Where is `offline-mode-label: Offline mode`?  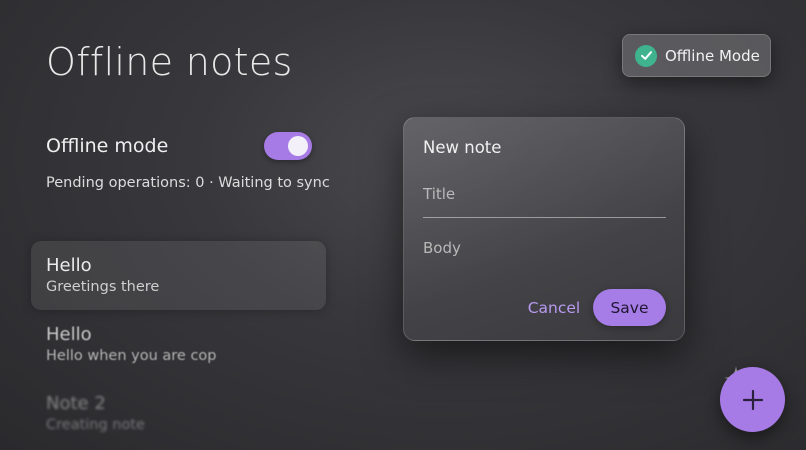
offline-mode-label: Offline mode is located at coordinates (107, 146).